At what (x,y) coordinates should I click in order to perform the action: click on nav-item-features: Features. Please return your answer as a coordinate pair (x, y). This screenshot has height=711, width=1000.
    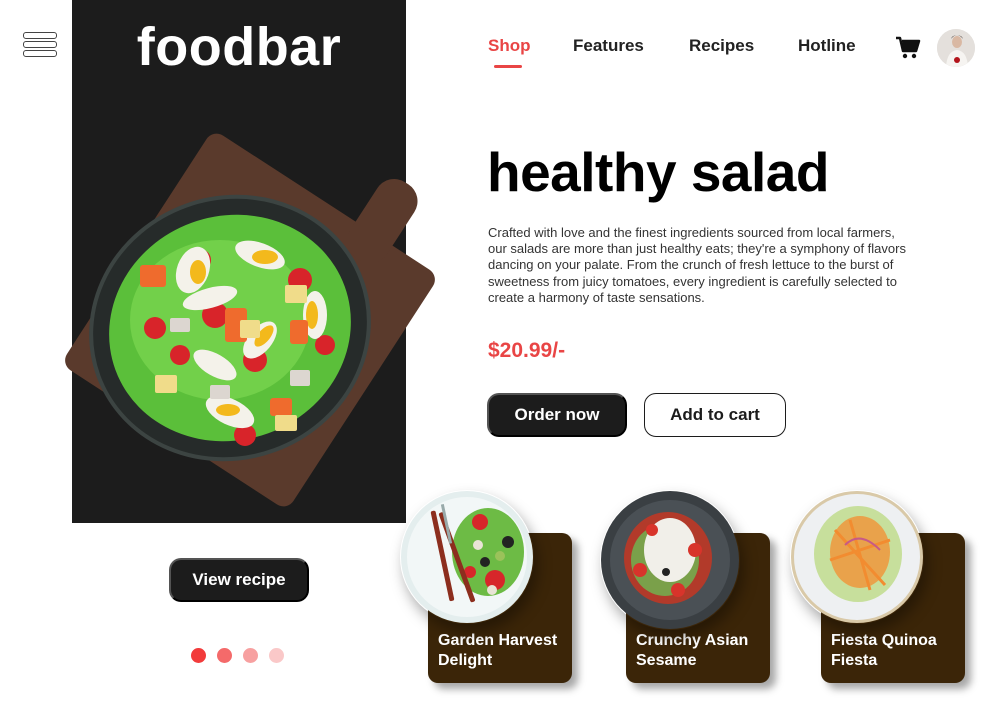
    Looking at the image, I should click on (608, 46).